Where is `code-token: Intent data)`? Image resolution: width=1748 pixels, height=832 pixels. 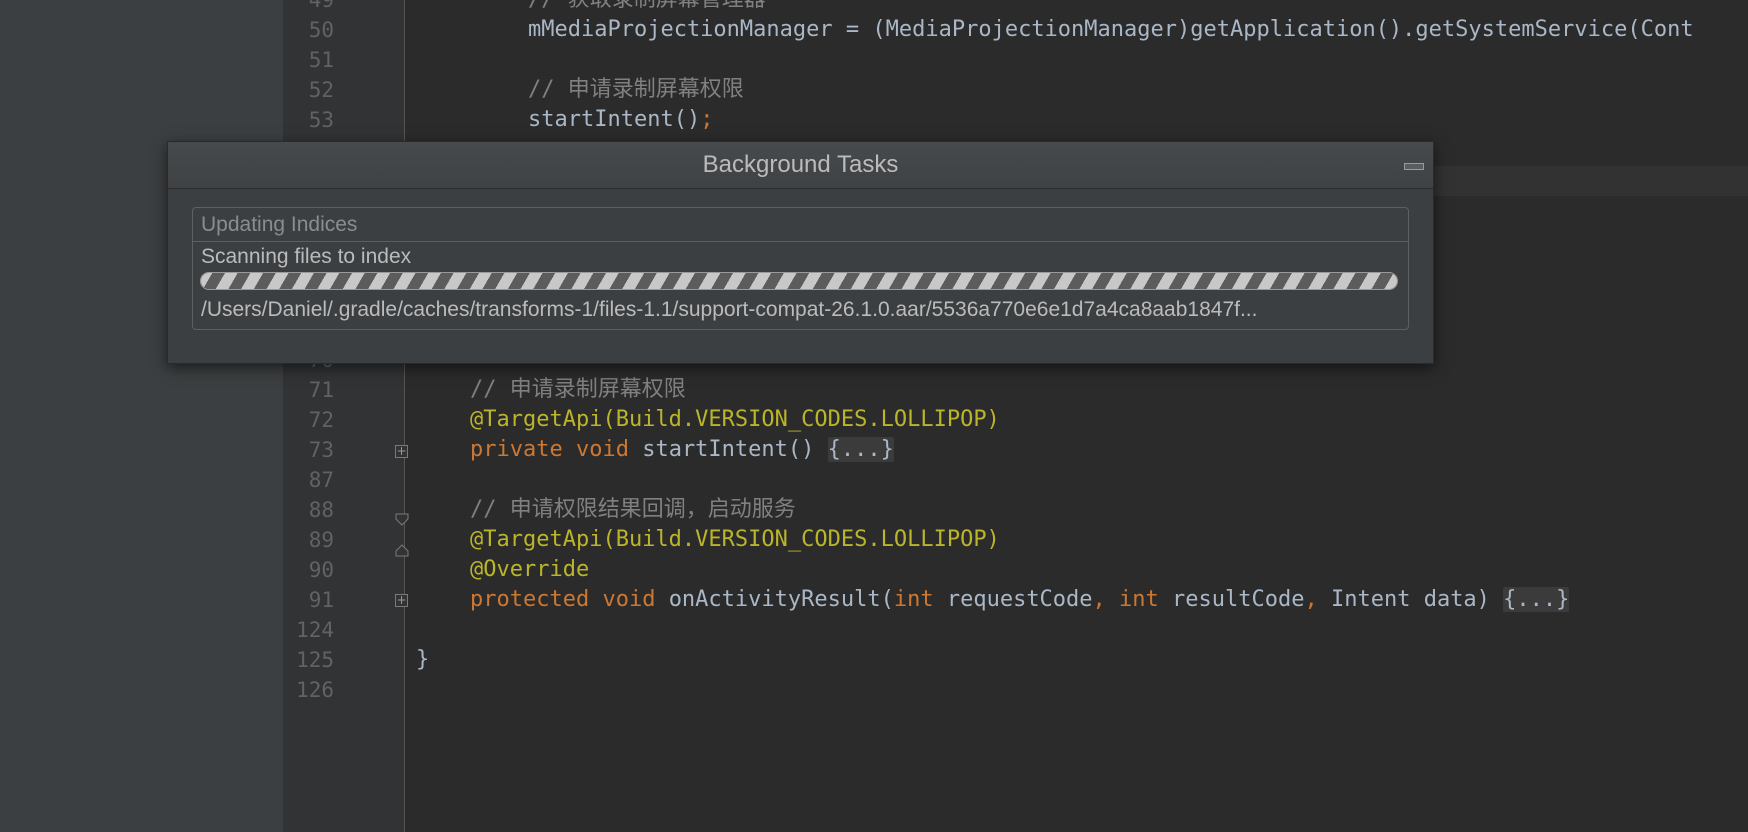
code-token: Intent data) is located at coordinates (1417, 599).